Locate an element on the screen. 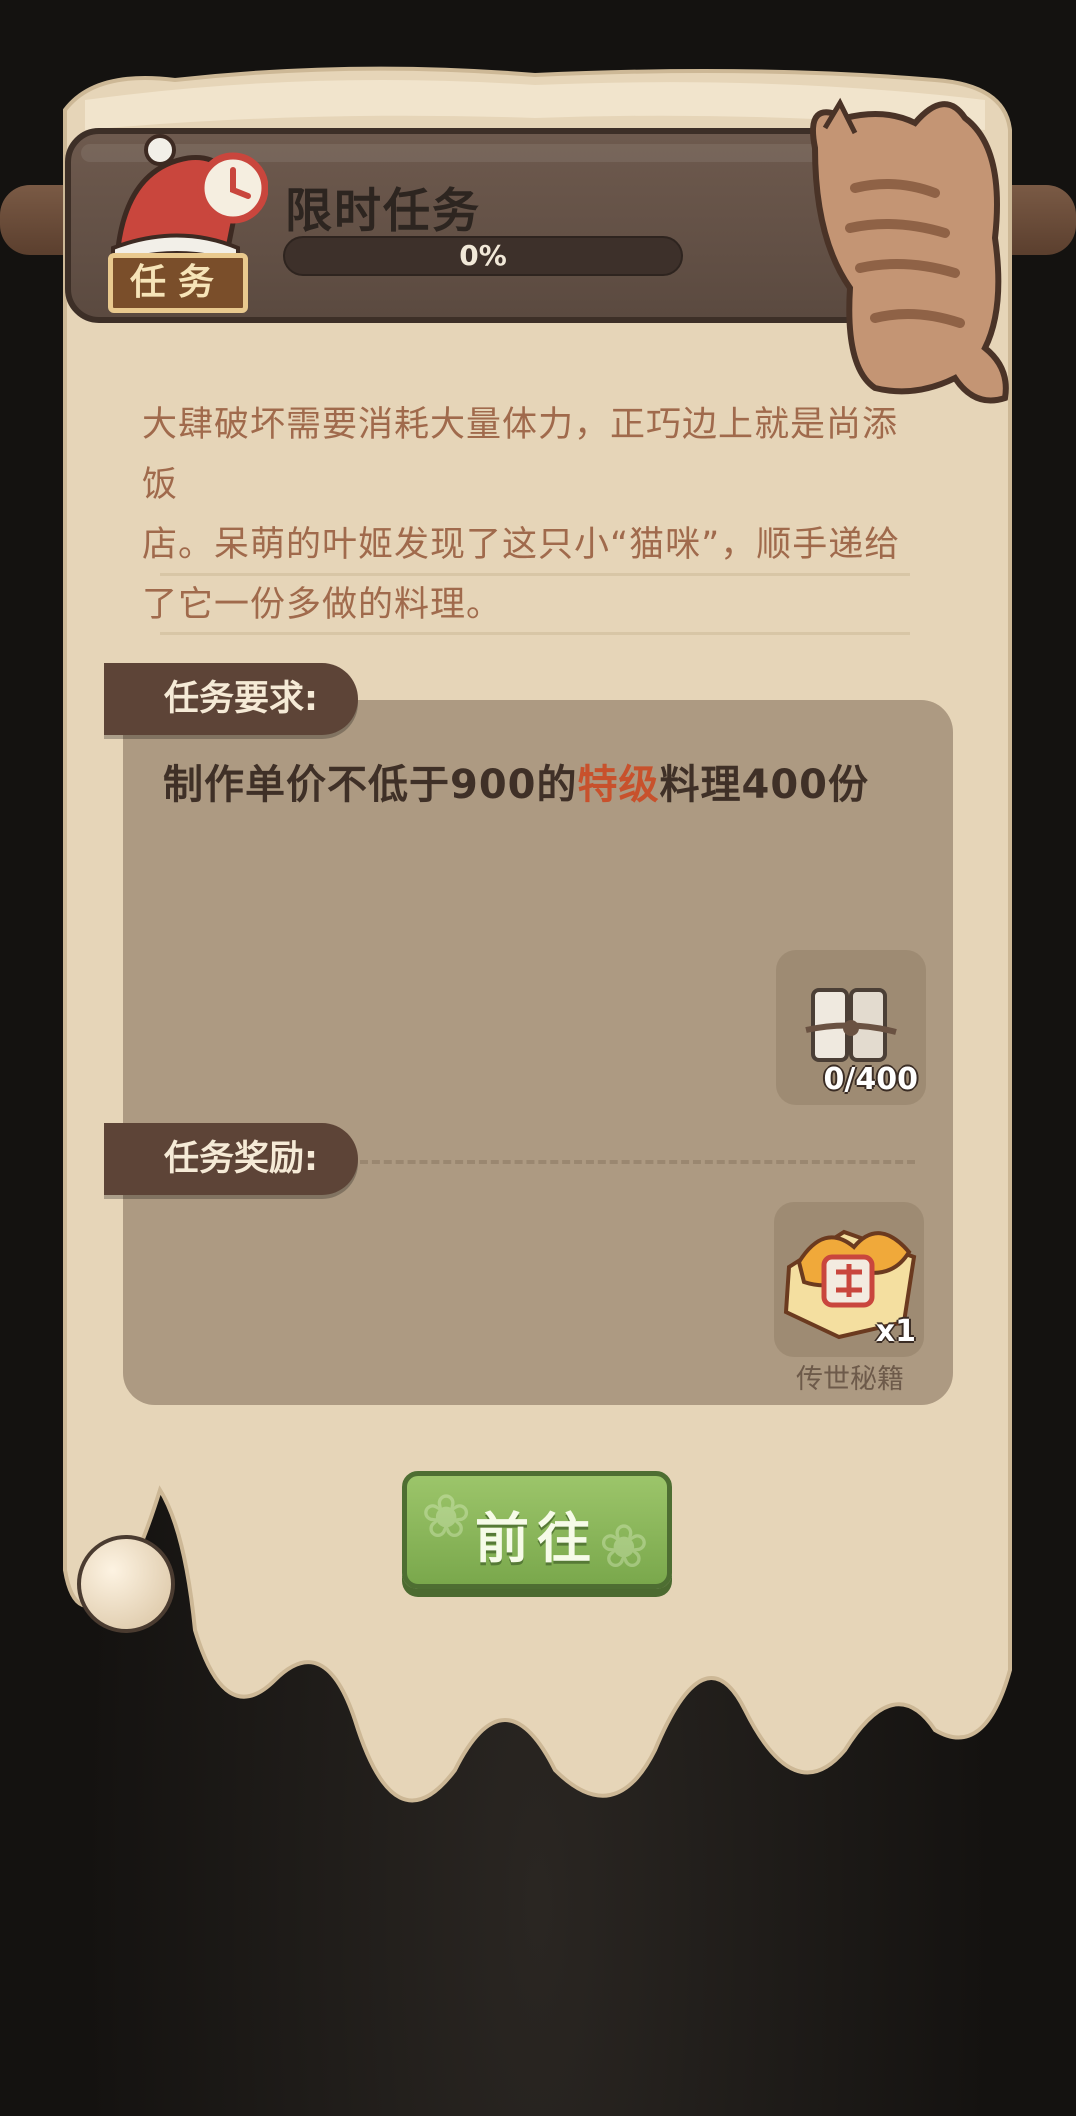 The height and width of the screenshot is (2116, 1076). description-line: 店。呆萌的叶姬发现了这只小“猫咪”，顺手递给 is located at coordinates (521, 545).